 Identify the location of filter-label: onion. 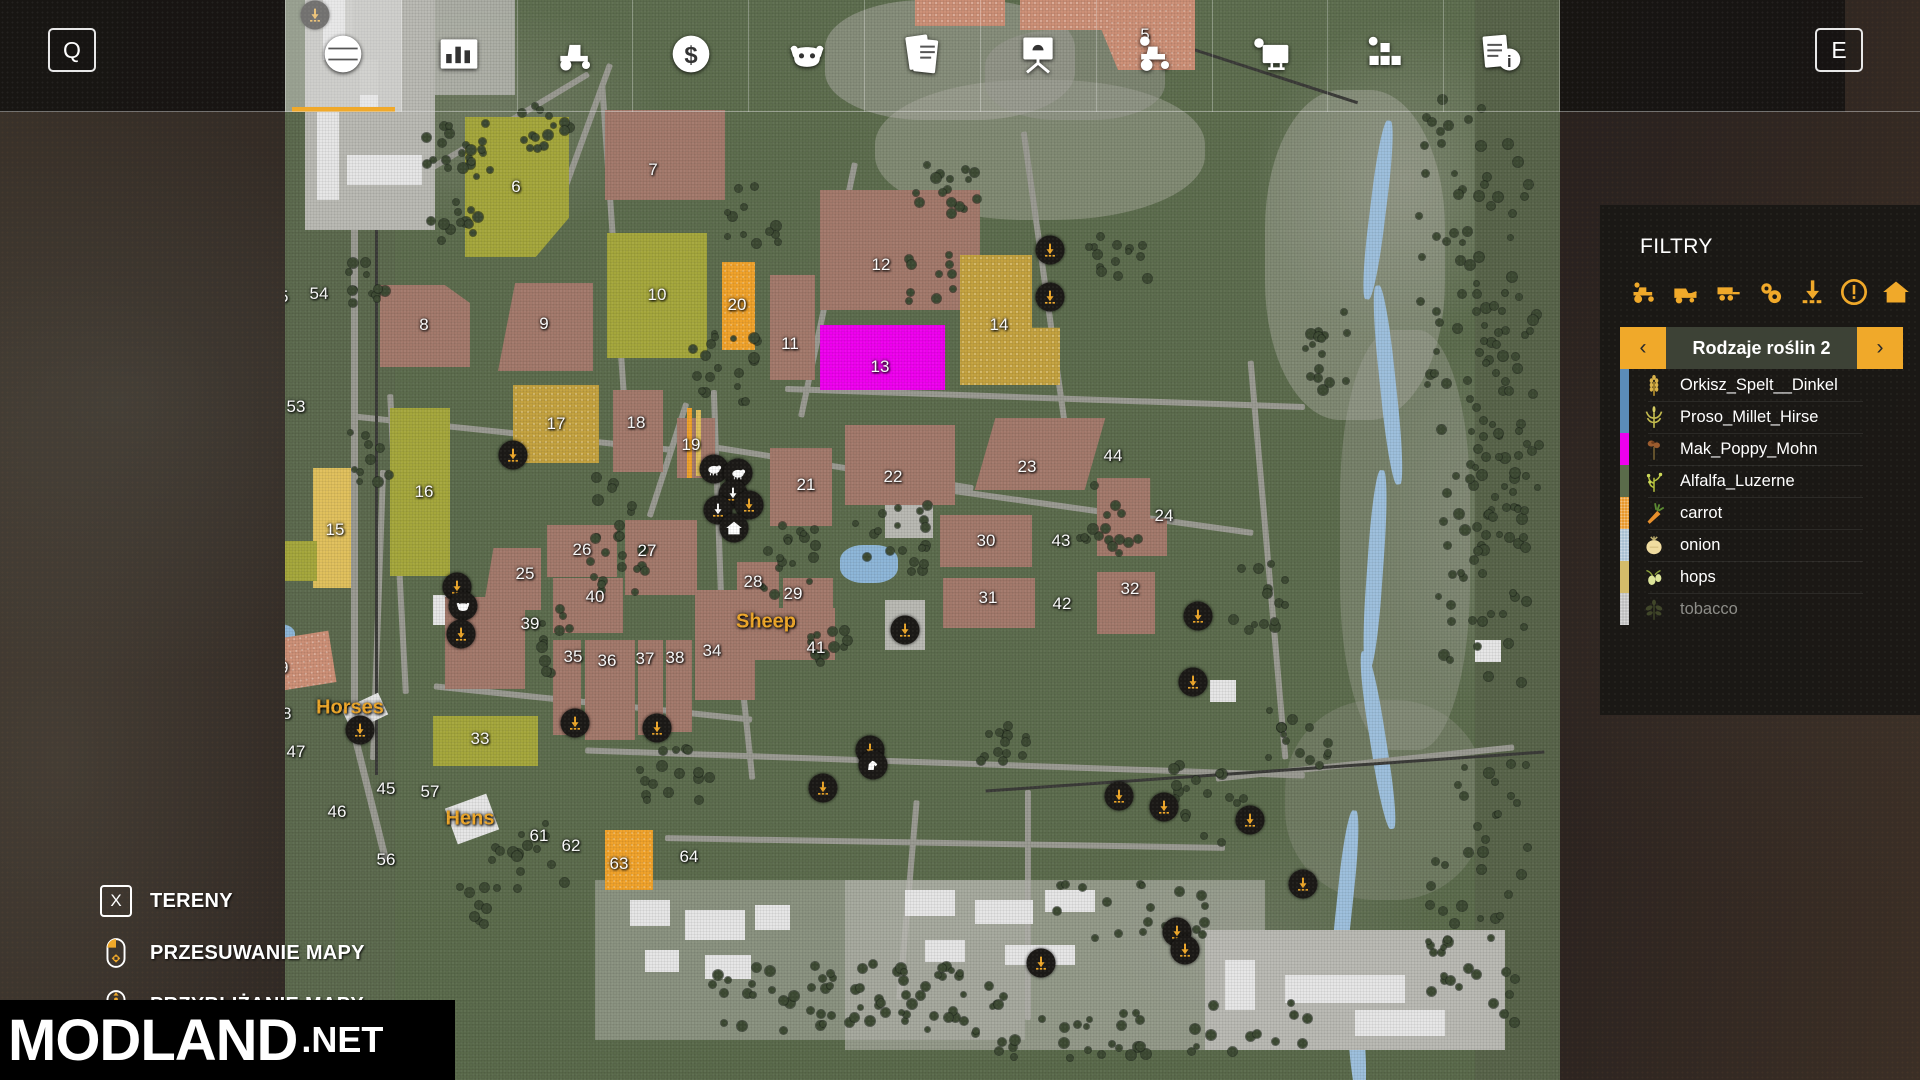
(1700, 544).